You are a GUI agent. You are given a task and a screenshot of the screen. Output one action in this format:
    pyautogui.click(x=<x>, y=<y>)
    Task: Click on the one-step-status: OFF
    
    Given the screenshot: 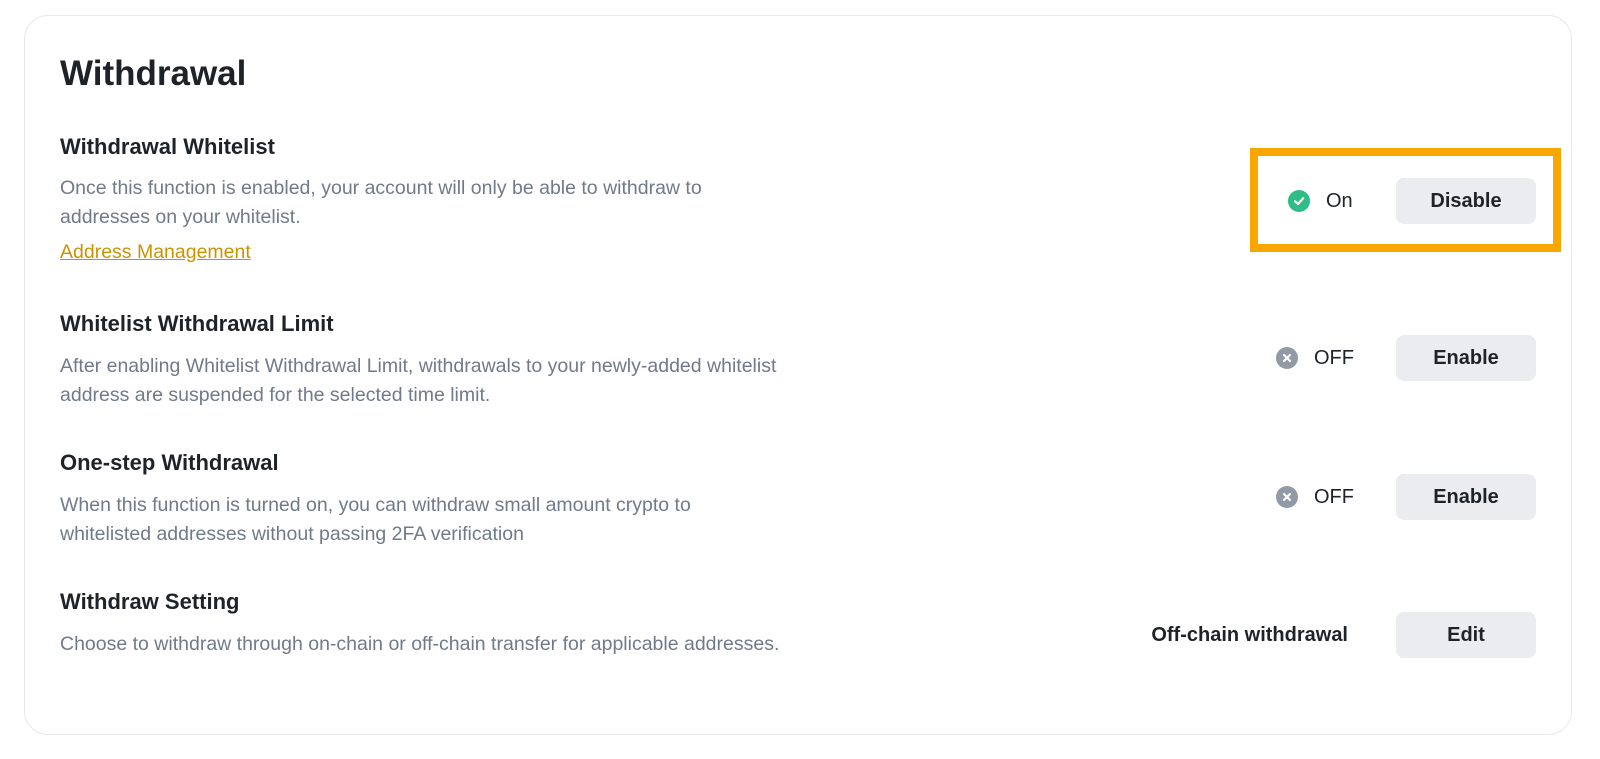 What is the action you would take?
    pyautogui.click(x=1315, y=497)
    